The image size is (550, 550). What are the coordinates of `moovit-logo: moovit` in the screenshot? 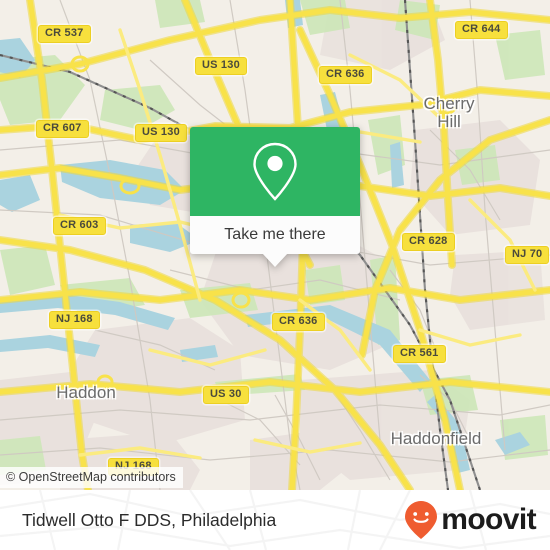 It's located at (470, 520).